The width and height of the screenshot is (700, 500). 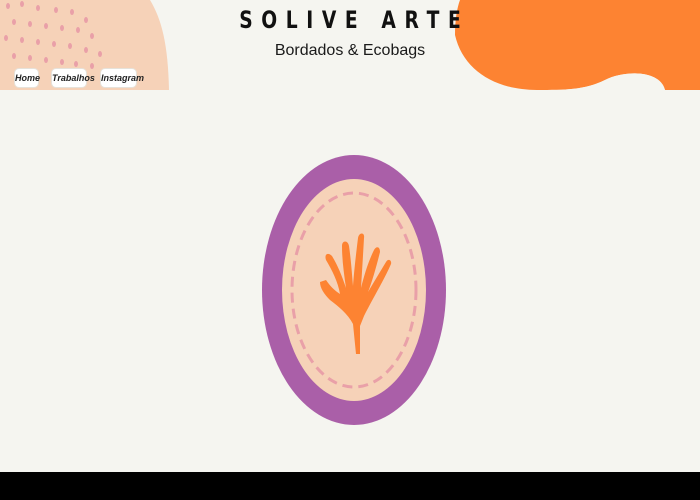 What do you see at coordinates (73, 78) in the screenshot?
I see `nav-trabalhos-button: Trabalhos` at bounding box center [73, 78].